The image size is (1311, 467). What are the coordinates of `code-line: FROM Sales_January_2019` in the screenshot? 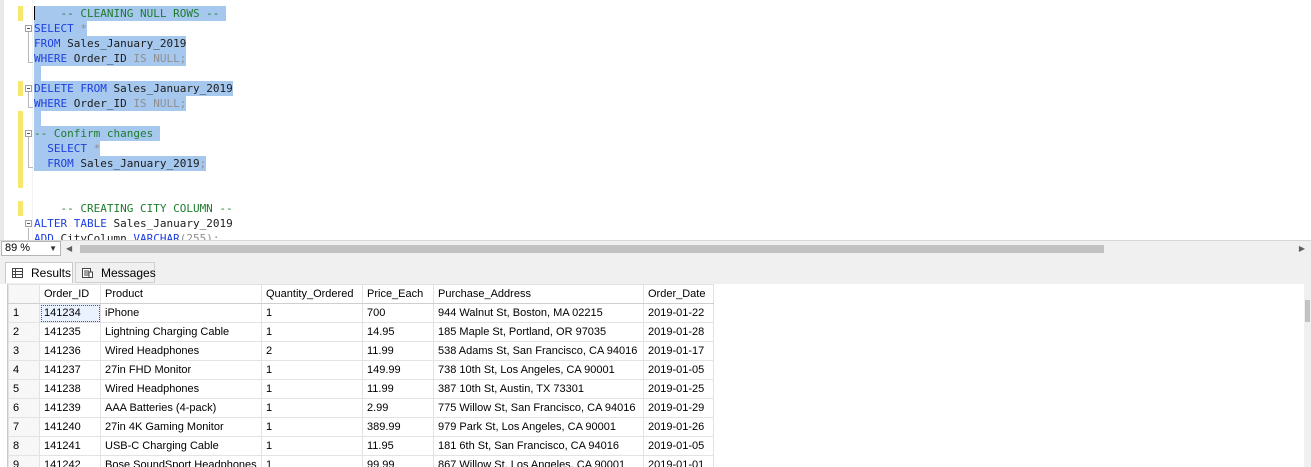 It's located at (110, 43).